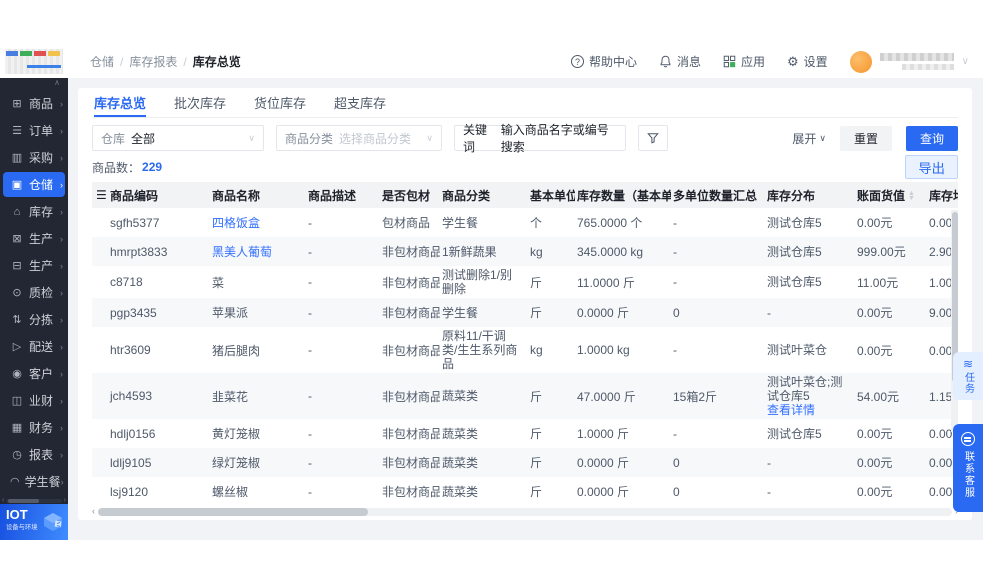  Describe the element at coordinates (931, 167) in the screenshot. I see `export-button: 导出` at that location.